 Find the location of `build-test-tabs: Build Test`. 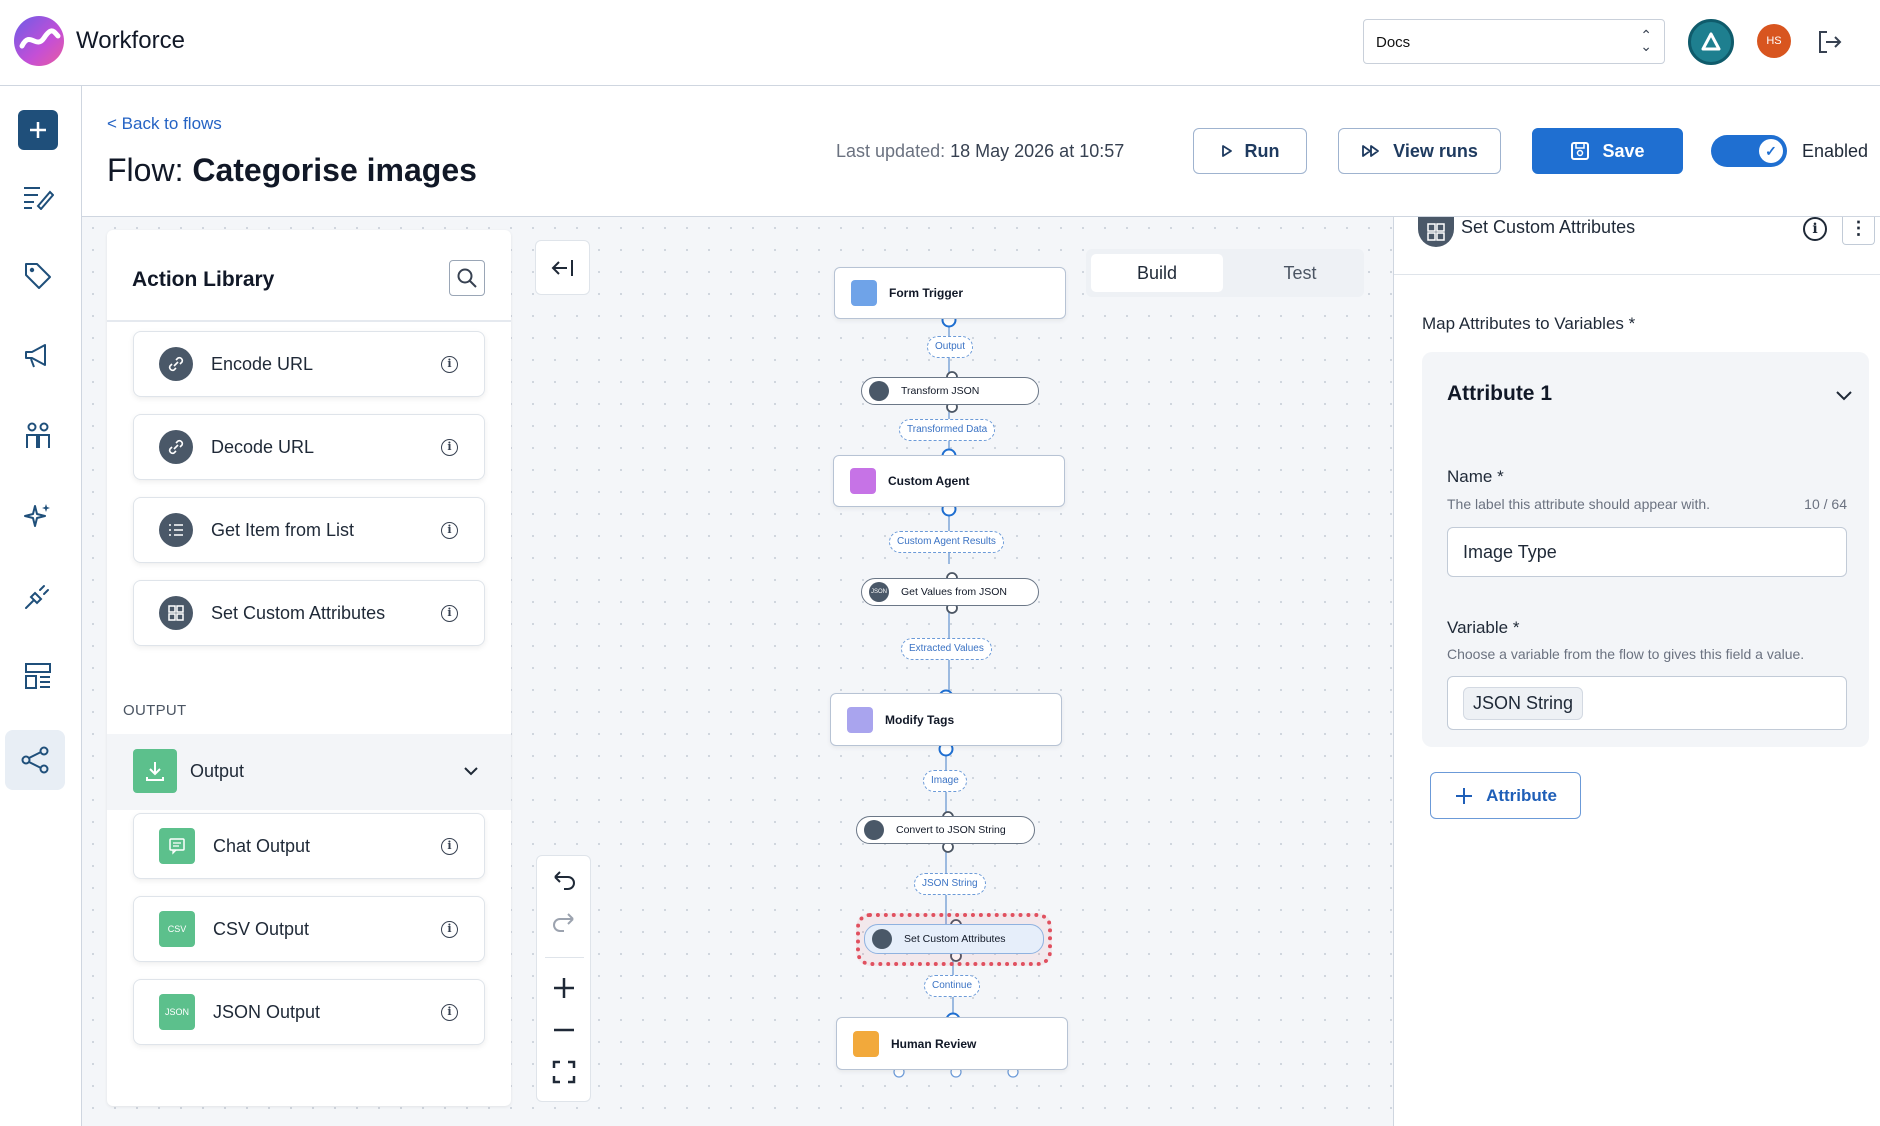

build-test-tabs: Build Test is located at coordinates (1225, 273).